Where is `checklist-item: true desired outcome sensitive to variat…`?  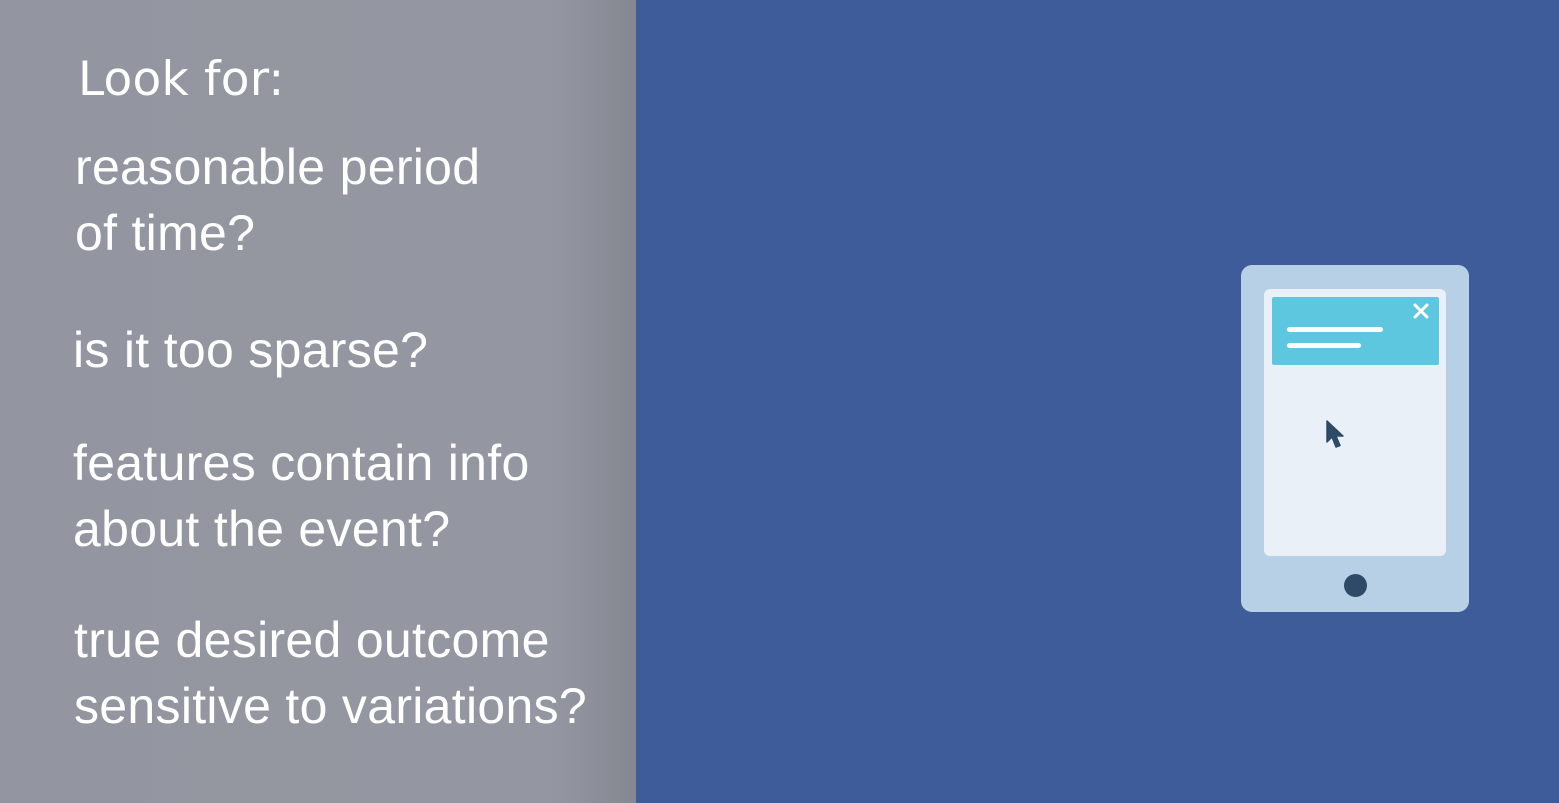
checklist-item: true desired outcome sensitive to variat… is located at coordinates (330, 673).